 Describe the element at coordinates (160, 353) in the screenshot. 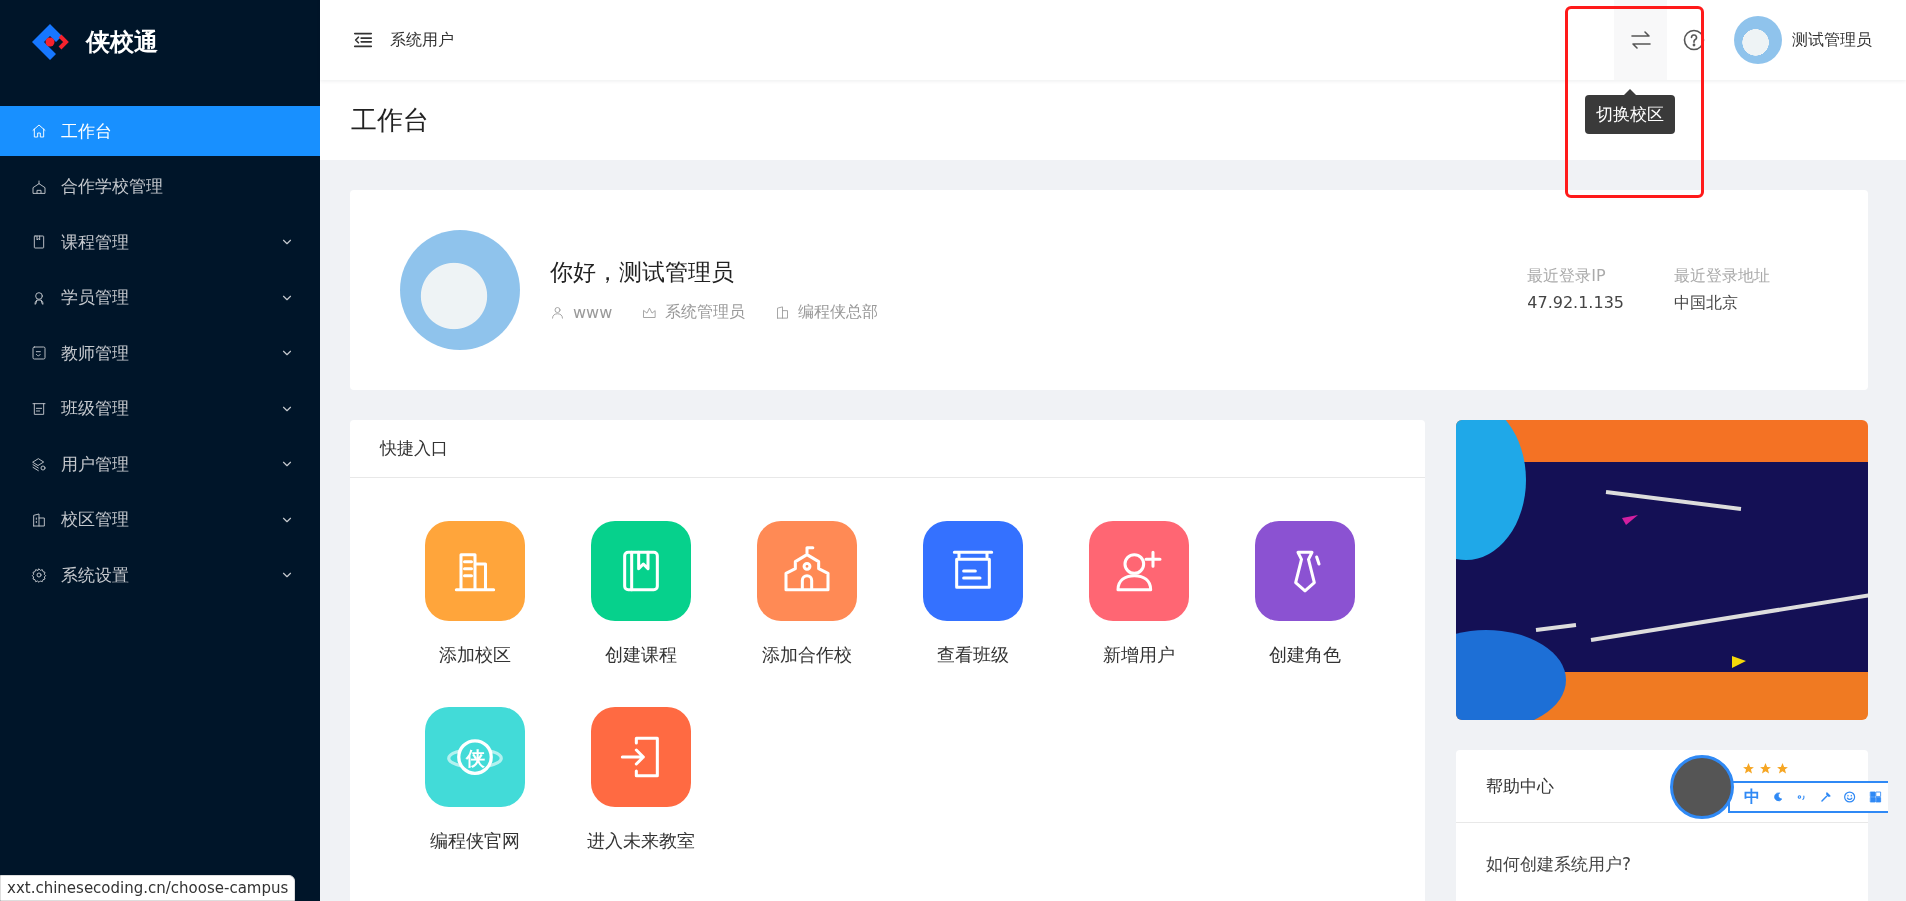

I see `sidebar-item: 教师管理` at that location.